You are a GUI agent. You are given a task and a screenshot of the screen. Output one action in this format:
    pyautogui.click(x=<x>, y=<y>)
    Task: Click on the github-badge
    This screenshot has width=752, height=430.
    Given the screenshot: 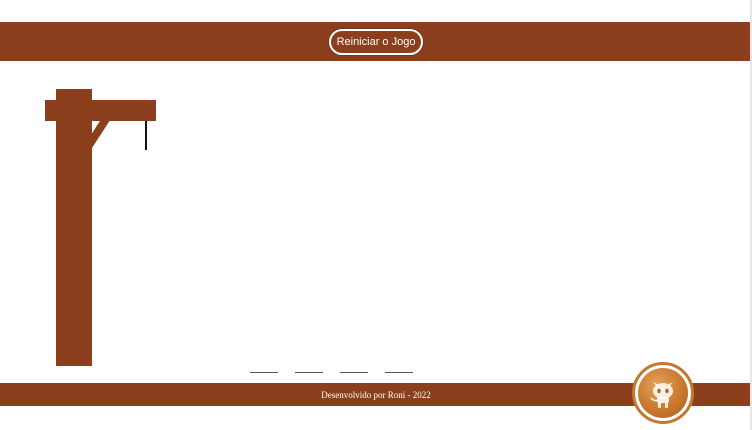 What is the action you would take?
    pyautogui.click(x=663, y=393)
    